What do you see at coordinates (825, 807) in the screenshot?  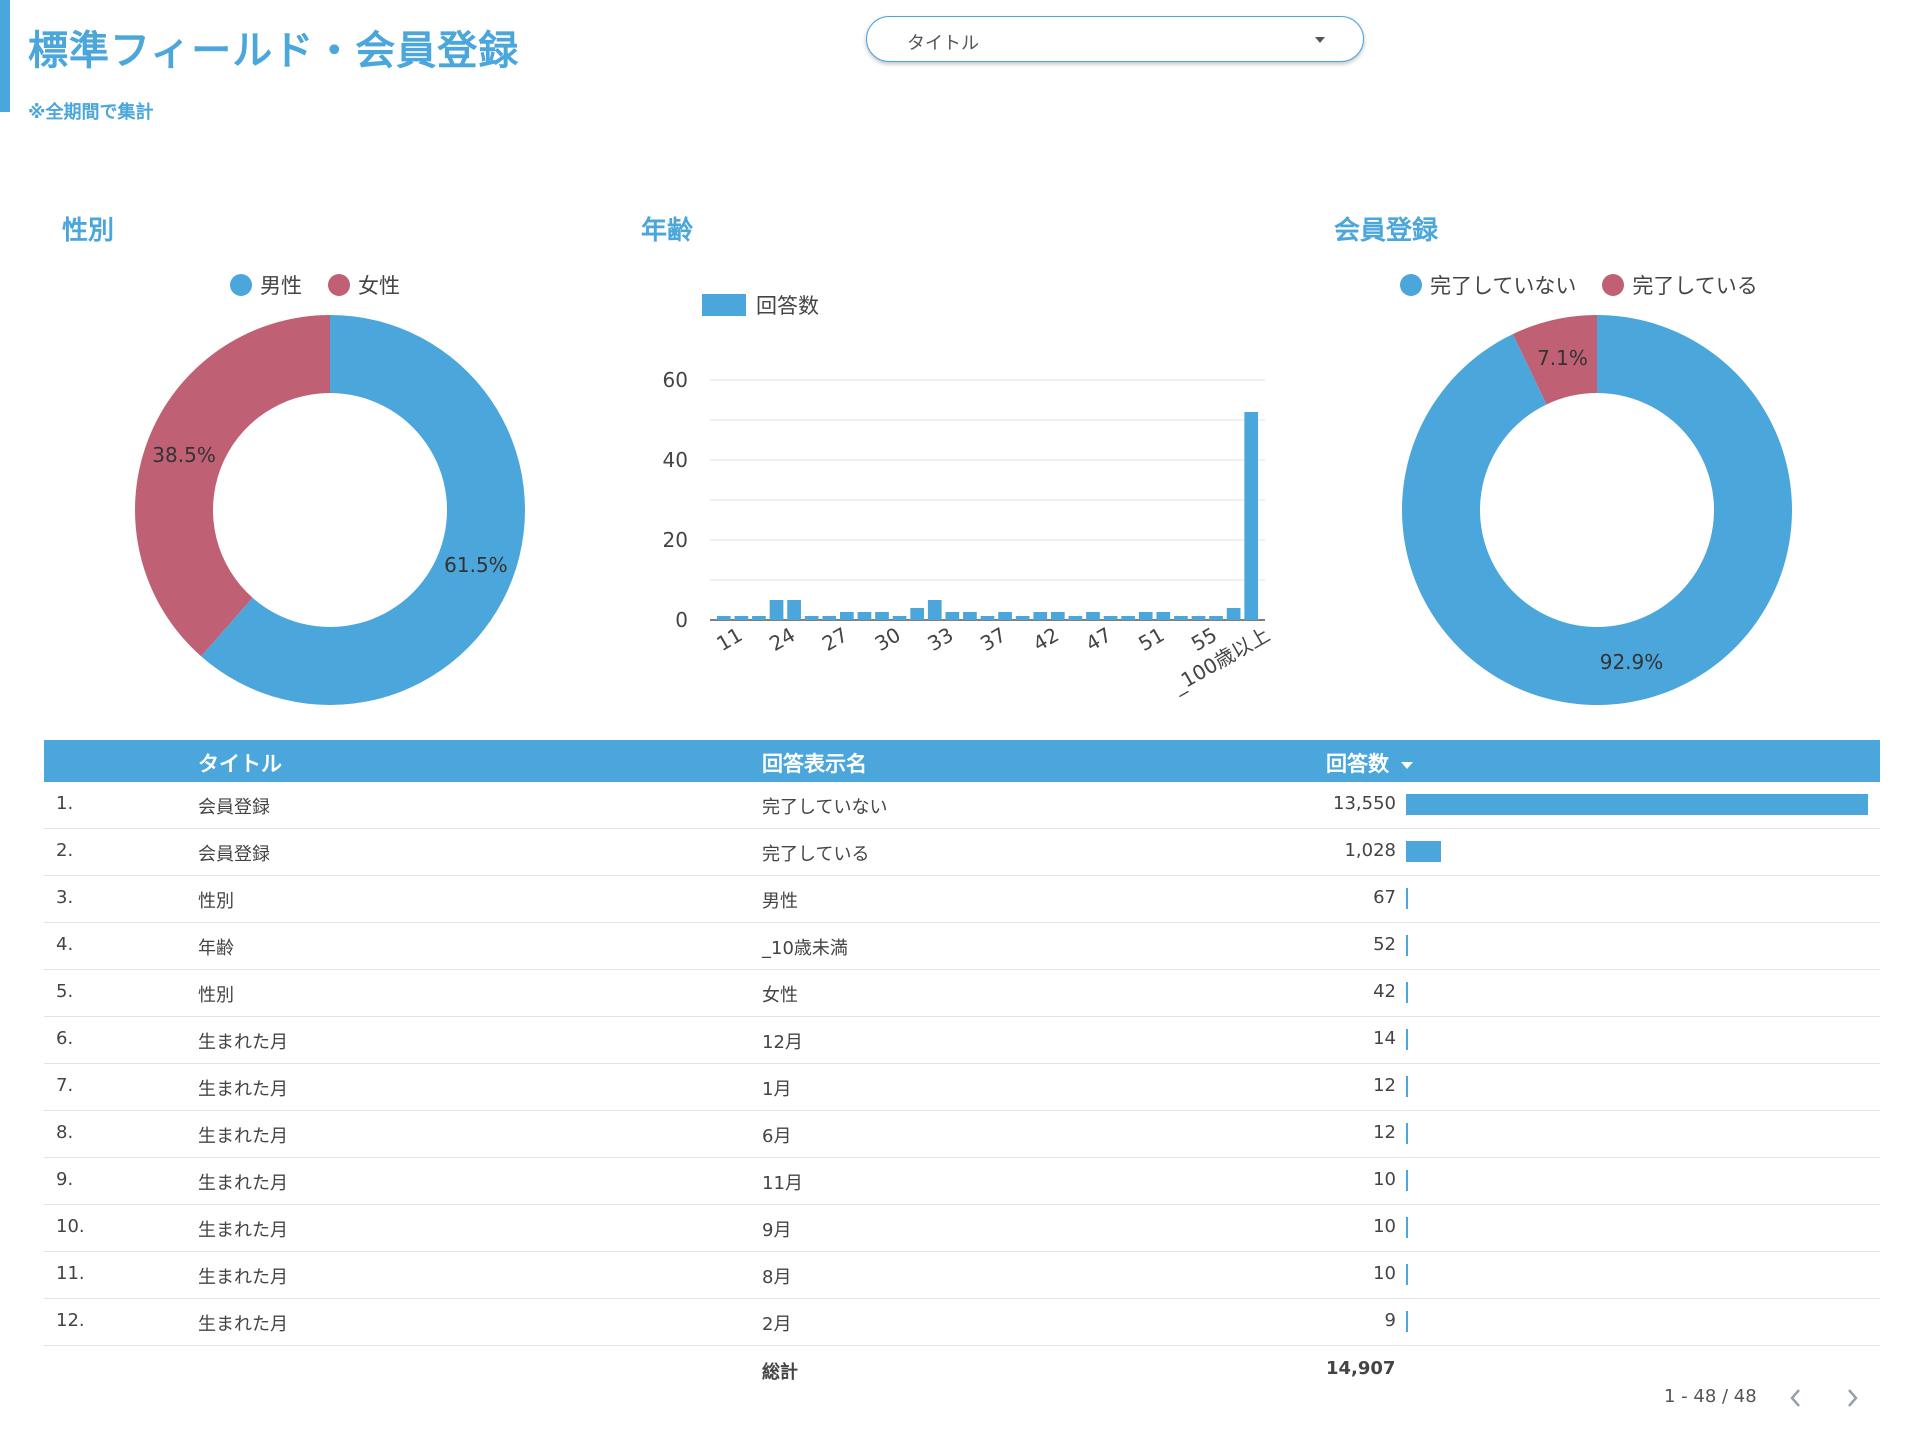 I see `row-answer: 完了していない` at bounding box center [825, 807].